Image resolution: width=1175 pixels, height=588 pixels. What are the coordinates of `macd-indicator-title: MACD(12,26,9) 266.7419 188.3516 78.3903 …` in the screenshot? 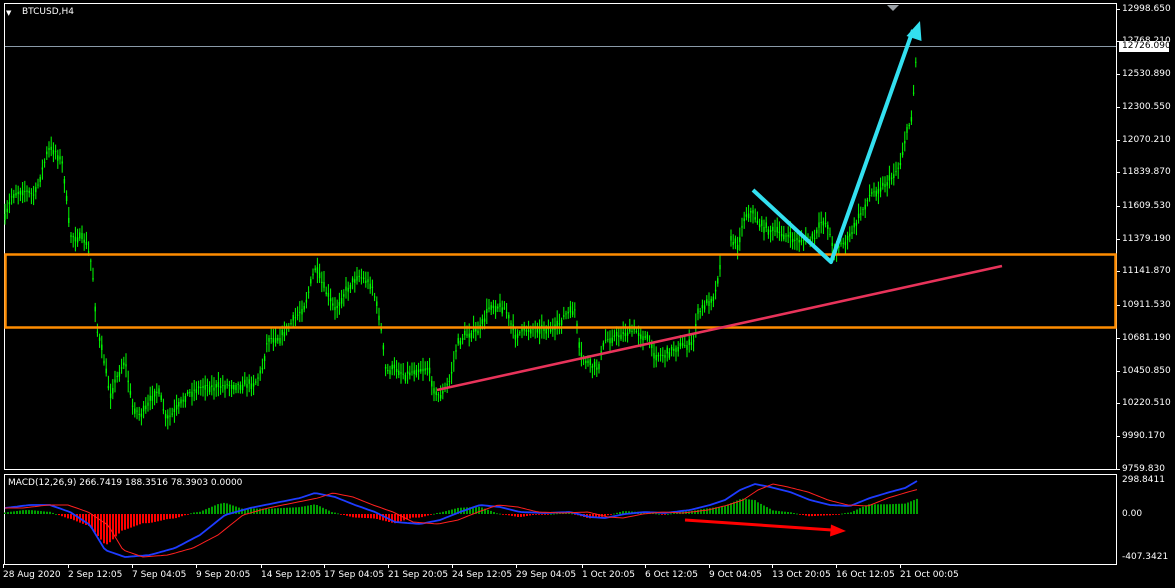 It's located at (125, 483).